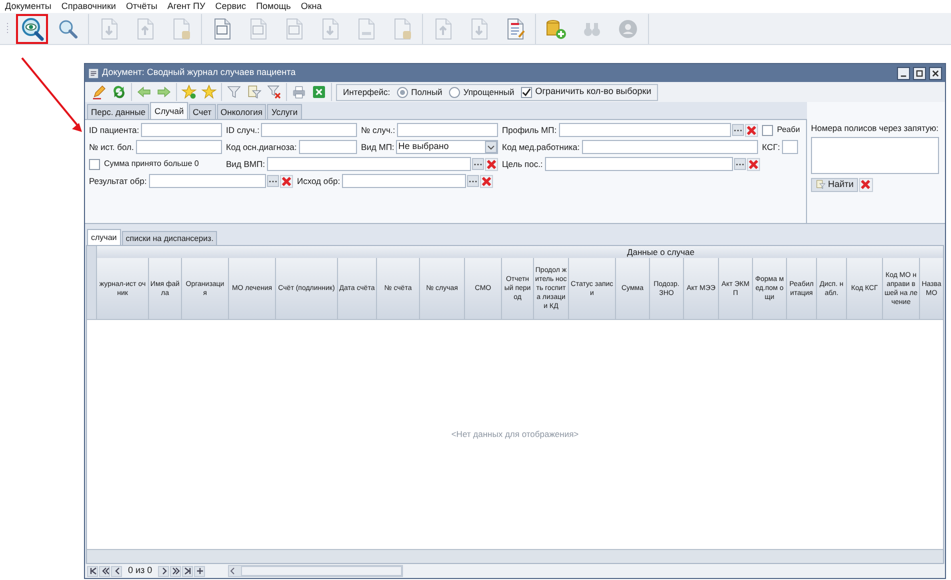 The image size is (951, 580). What do you see at coordinates (186, 7) in the screenshot?
I see `menu-item: Агент ПУ` at bounding box center [186, 7].